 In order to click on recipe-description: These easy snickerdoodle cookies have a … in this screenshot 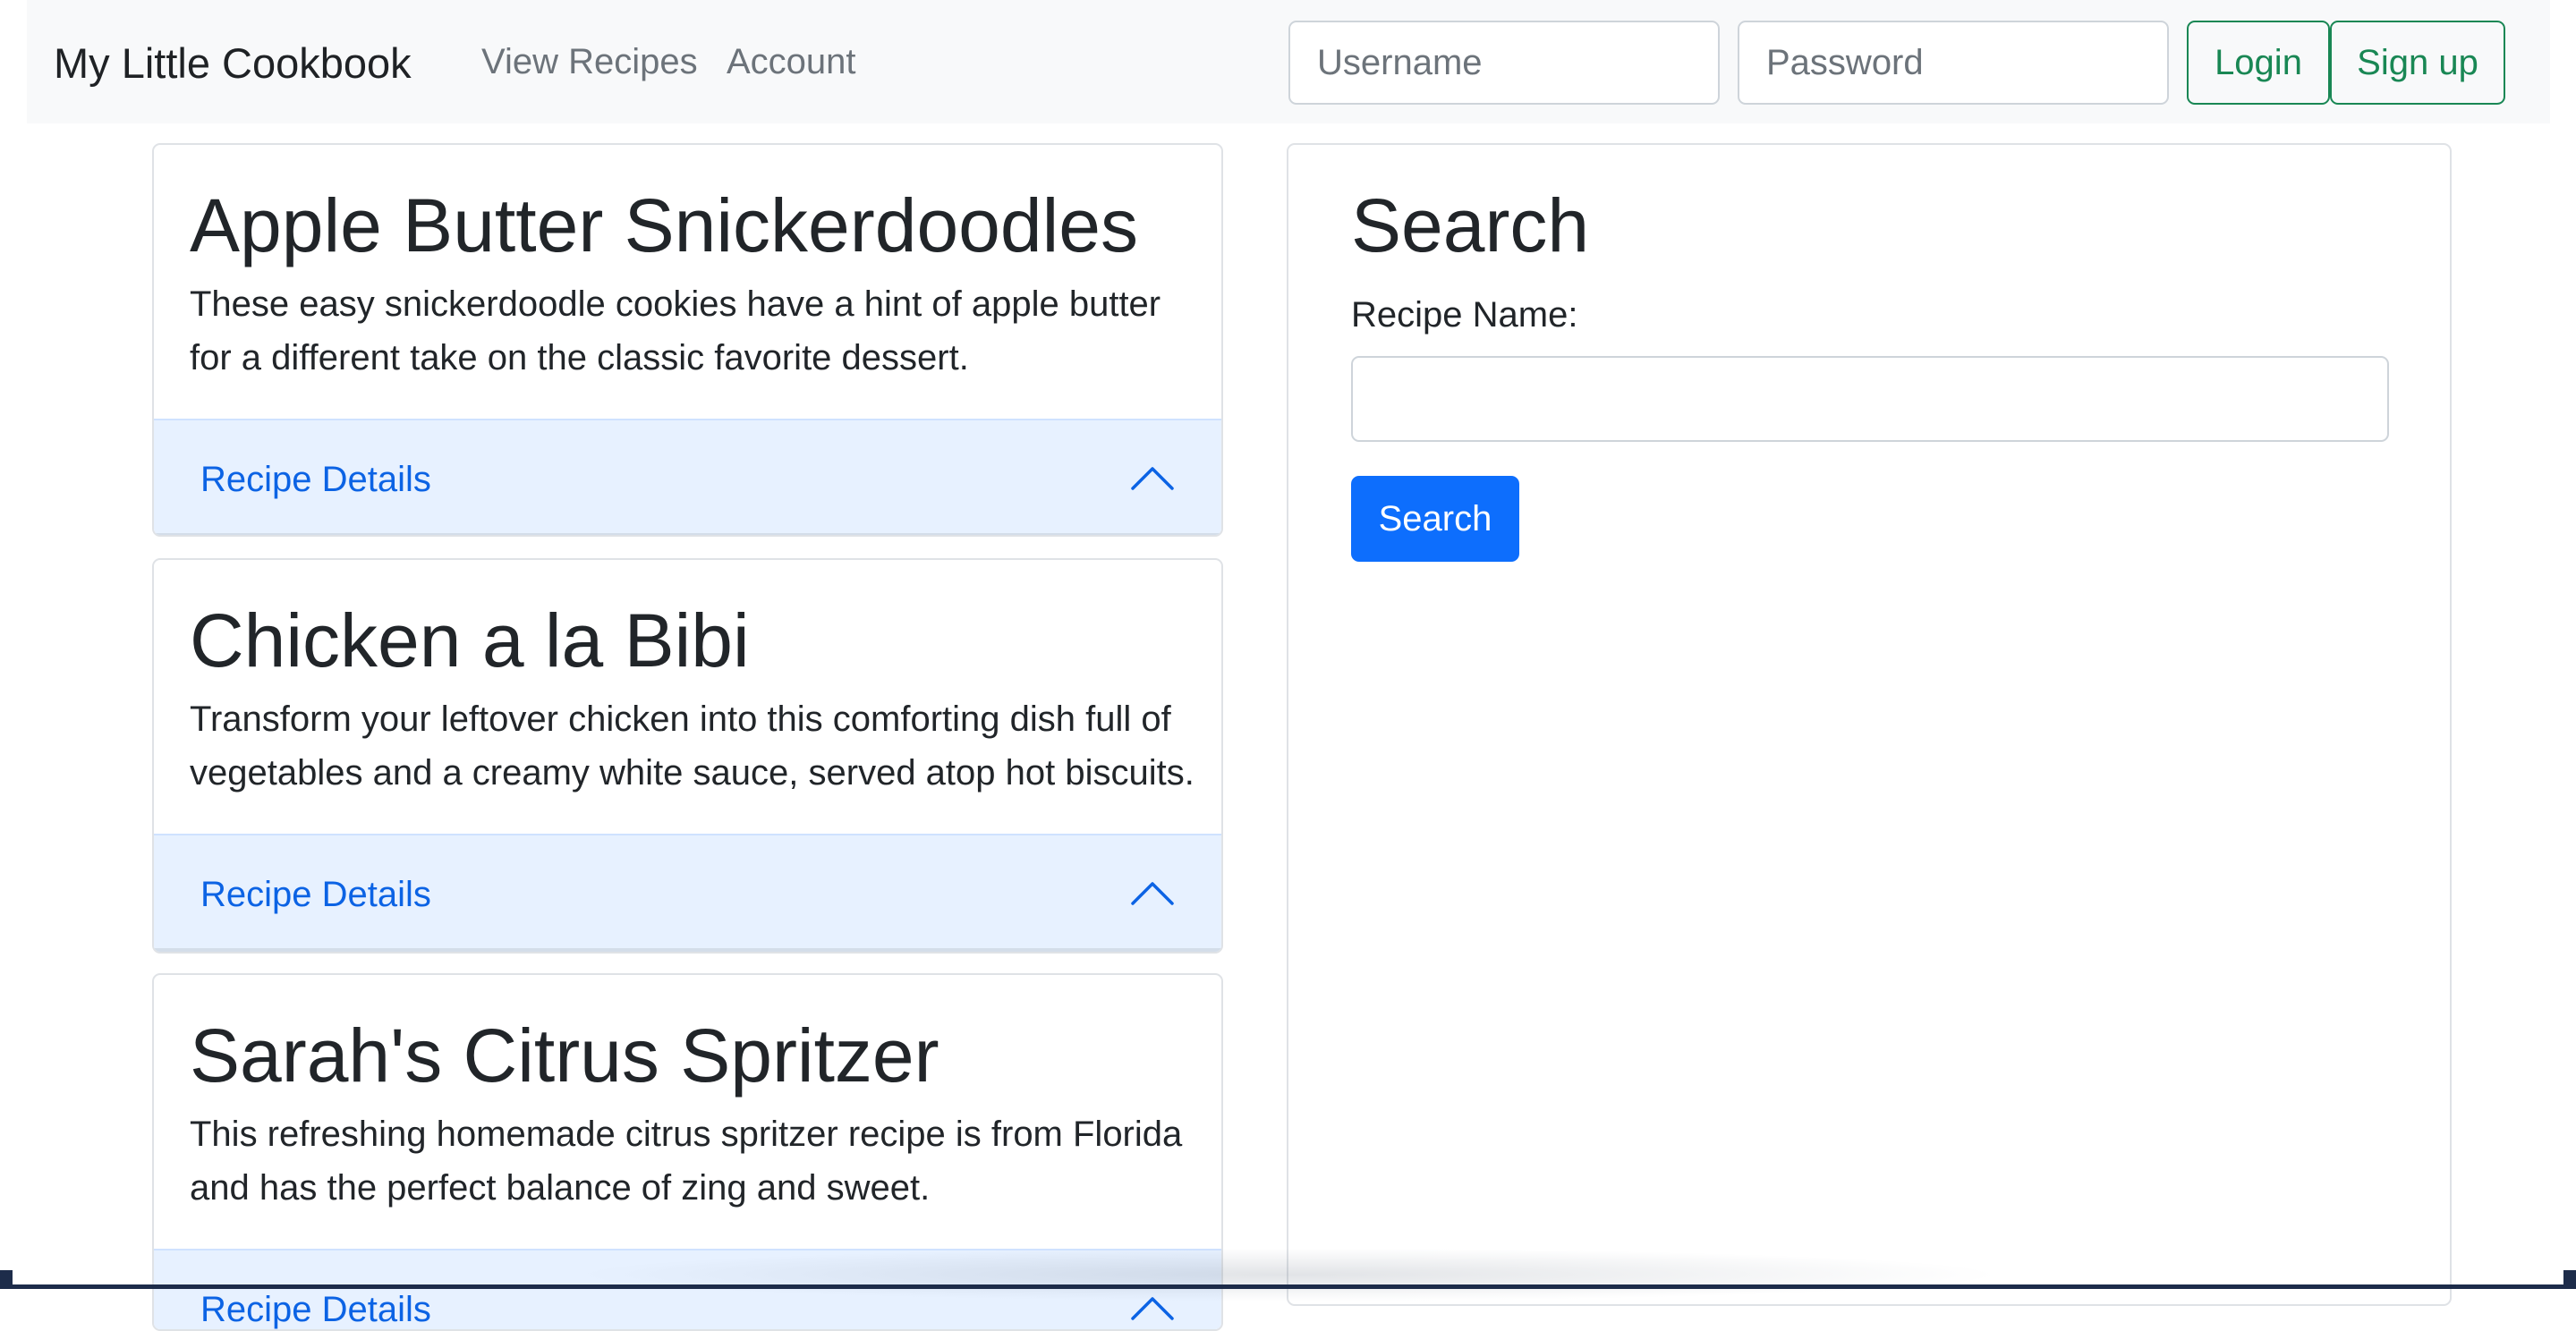, I will do `click(675, 331)`.